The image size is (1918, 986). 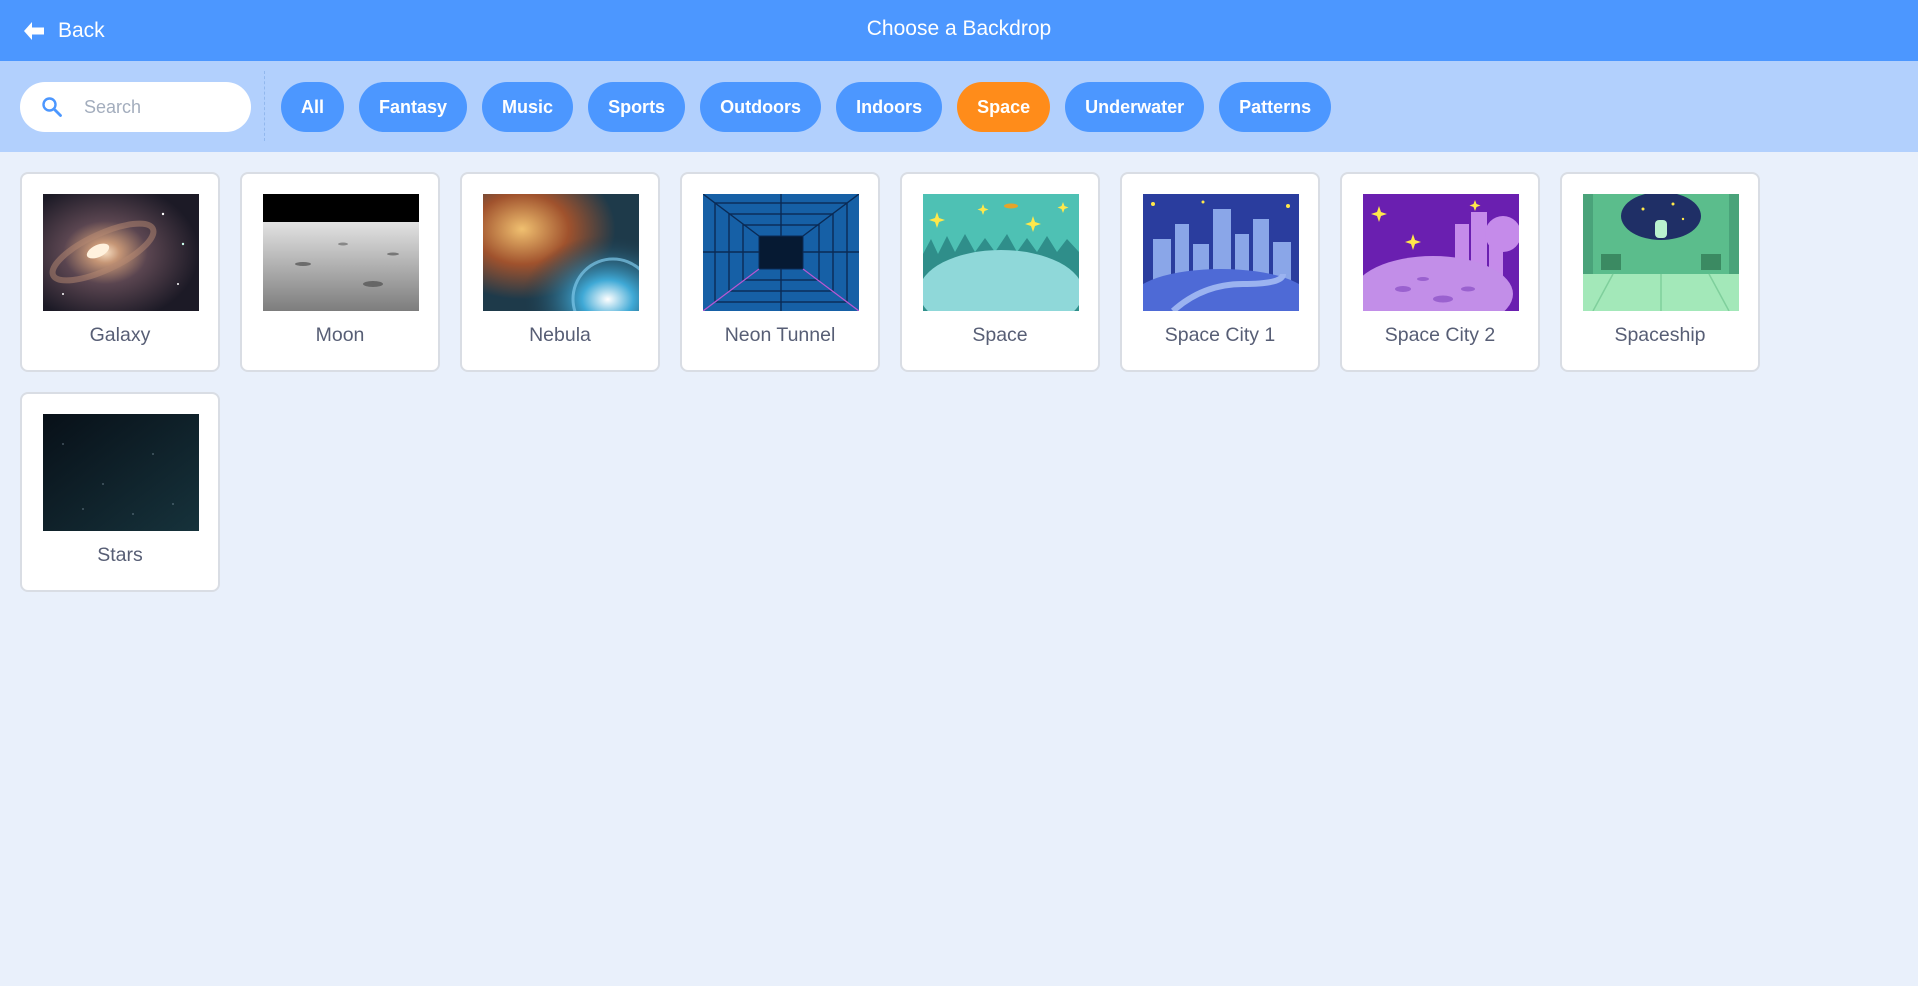 I want to click on category-chip-all: All, so click(x=313, y=107).